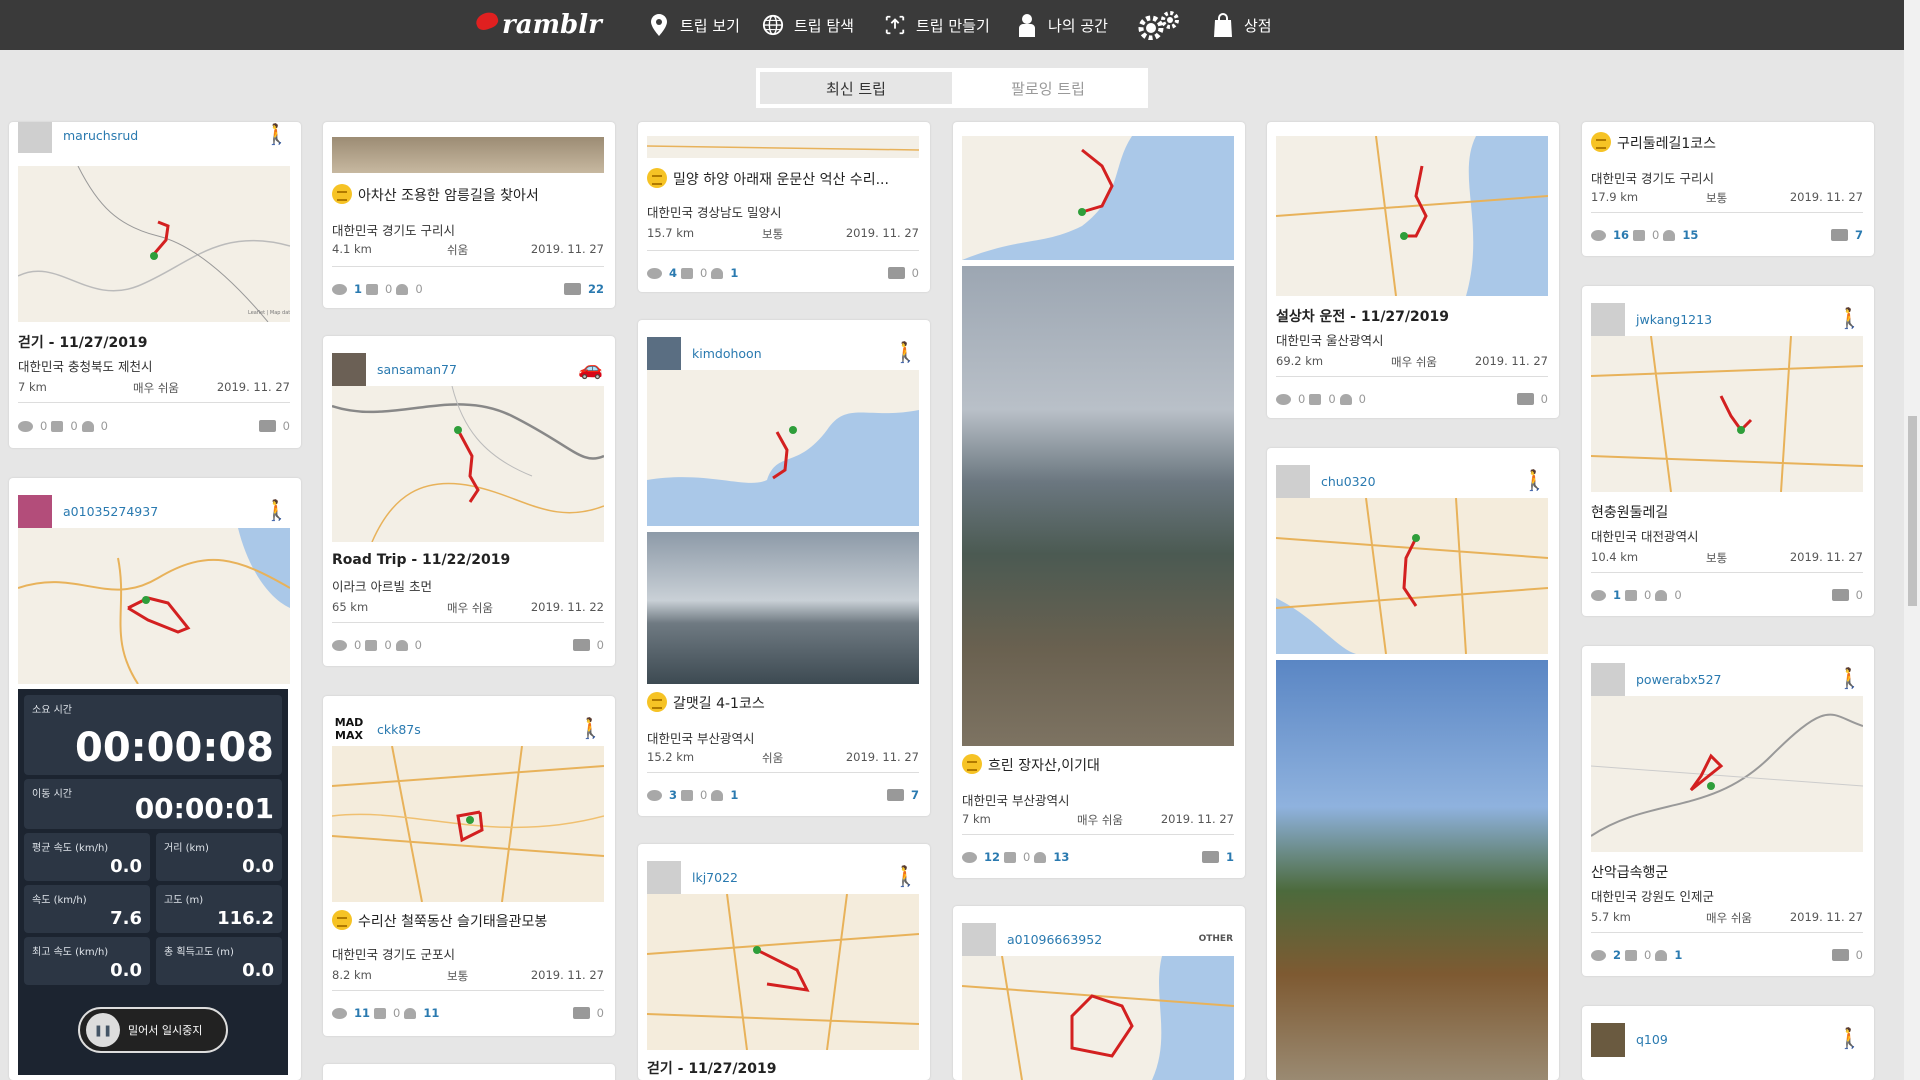  I want to click on nav-view-trips: 트립 보기, so click(694, 25).